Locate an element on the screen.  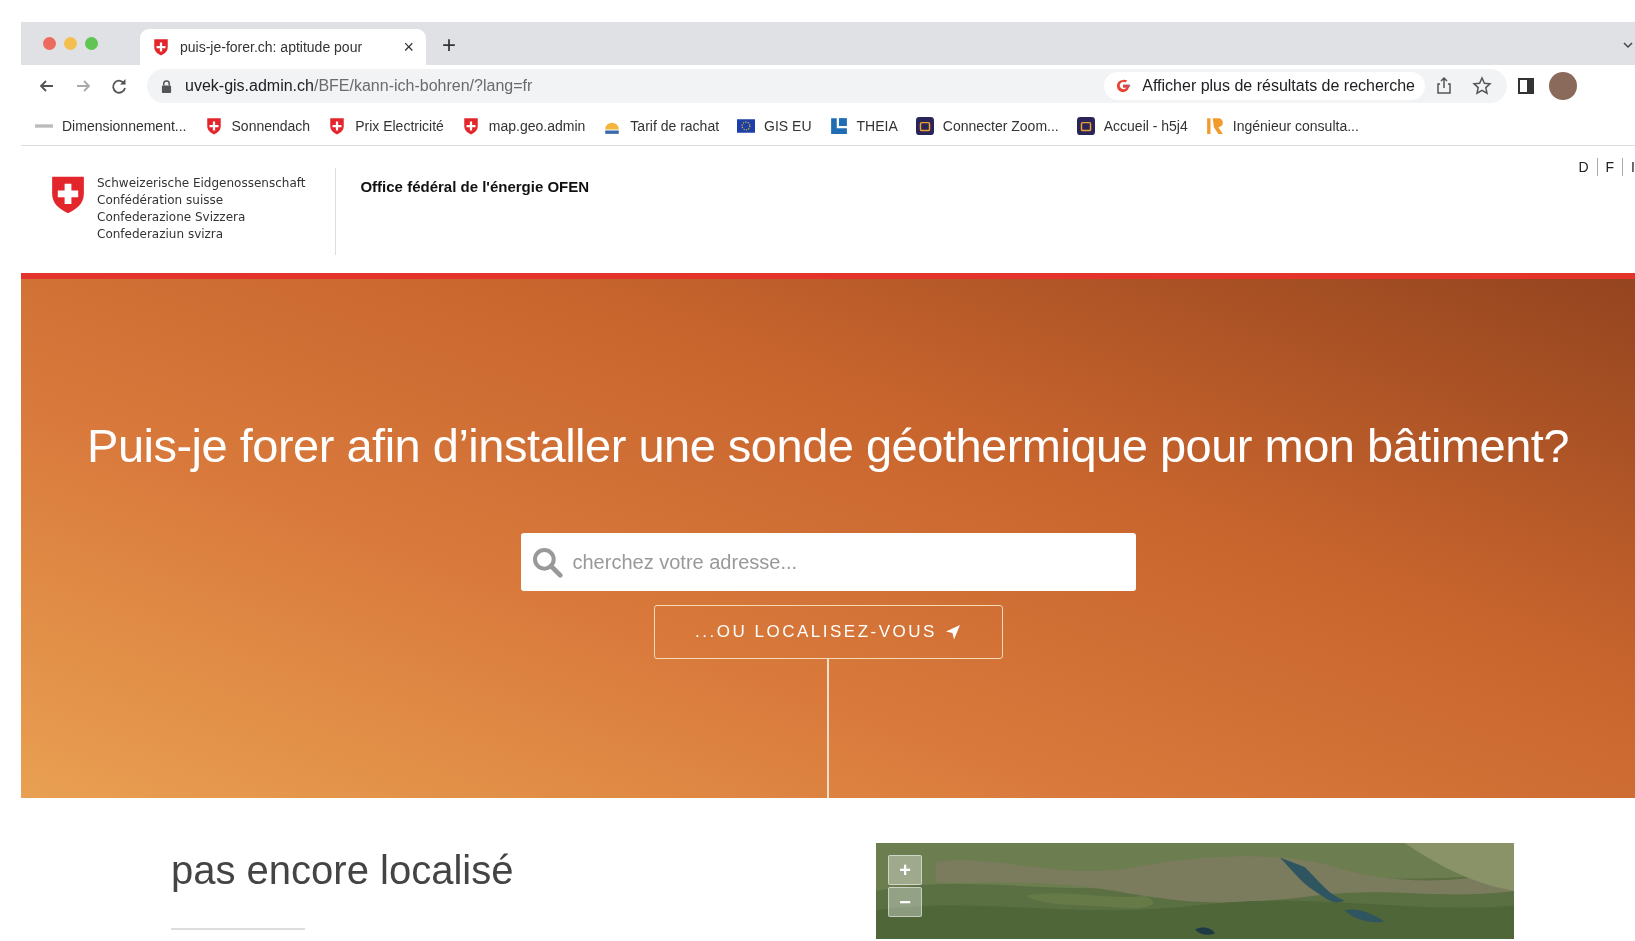
swiss-shield-icon is located at coordinates (68, 195).